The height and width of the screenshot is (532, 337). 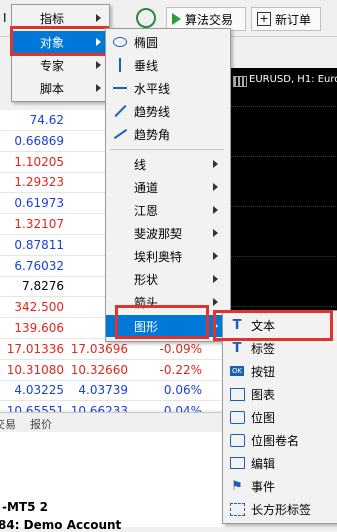 What do you see at coordinates (158, 233) in the screenshot?
I see `menu-item-label: 斐波那契` at bounding box center [158, 233].